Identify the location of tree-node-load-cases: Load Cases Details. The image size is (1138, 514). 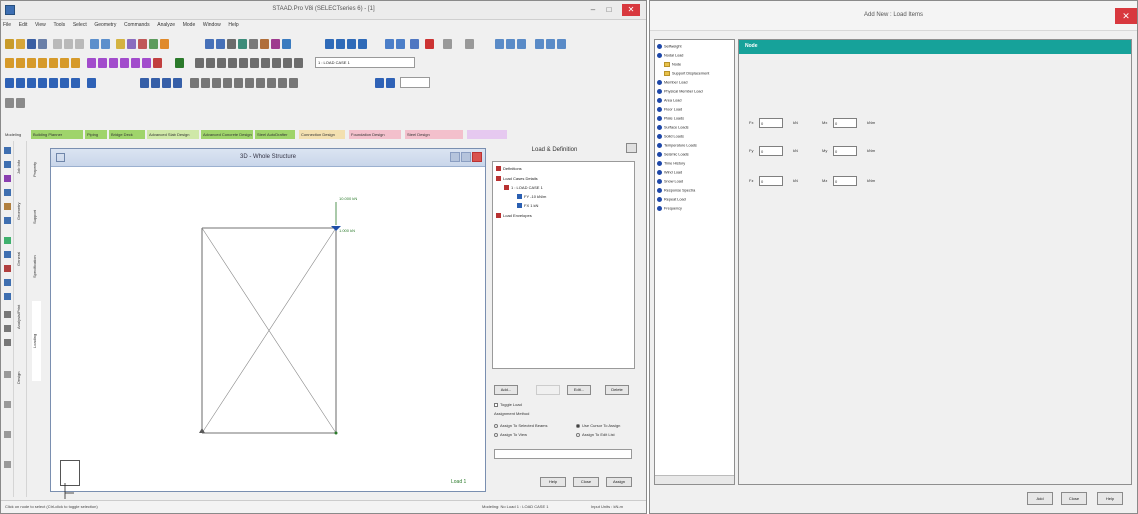
(517, 179).